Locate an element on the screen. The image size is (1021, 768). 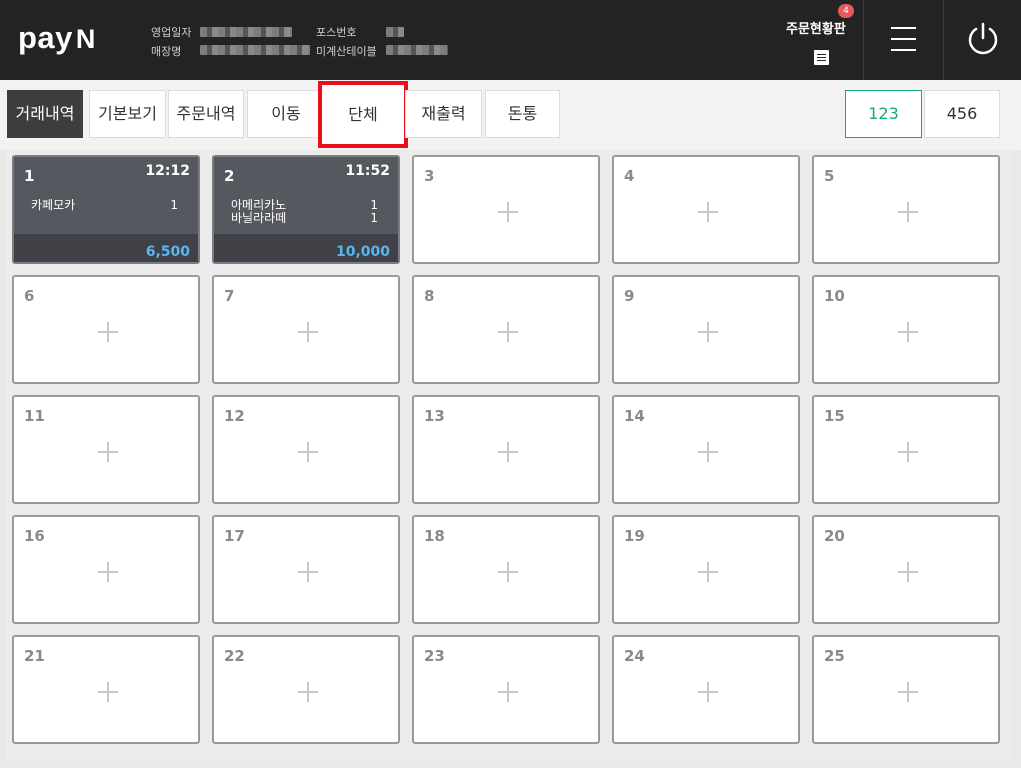
business-date-label: 영업일자 is located at coordinates (171, 32).